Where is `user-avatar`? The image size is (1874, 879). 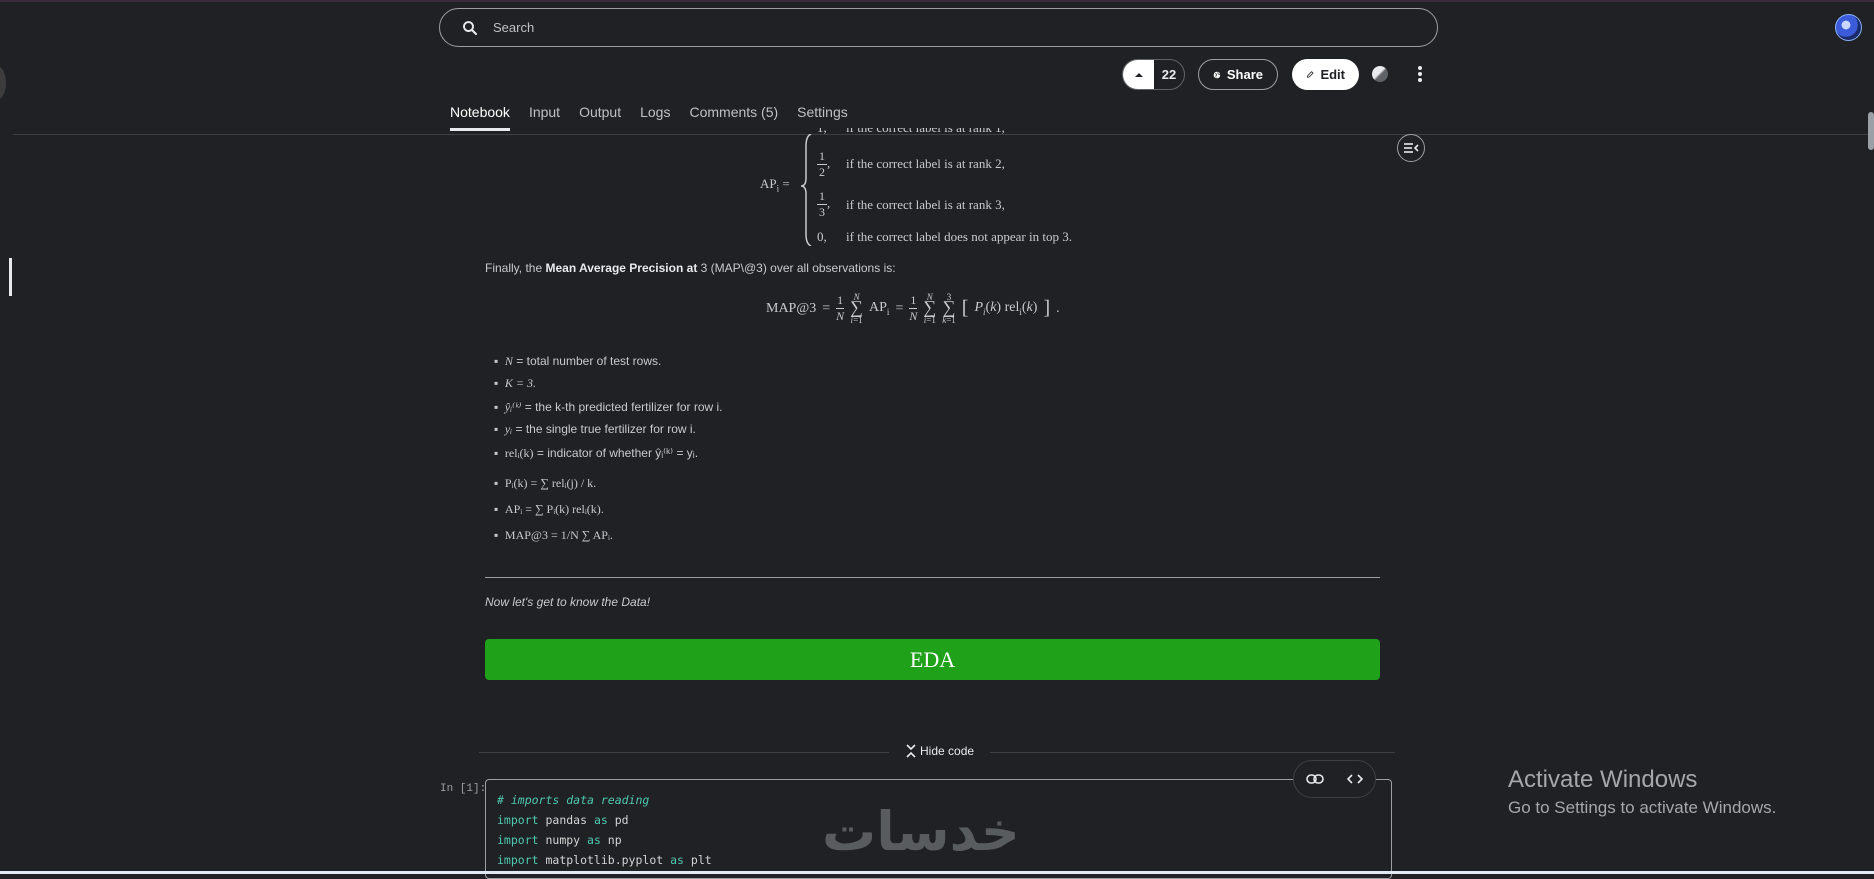 user-avatar is located at coordinates (1848, 27).